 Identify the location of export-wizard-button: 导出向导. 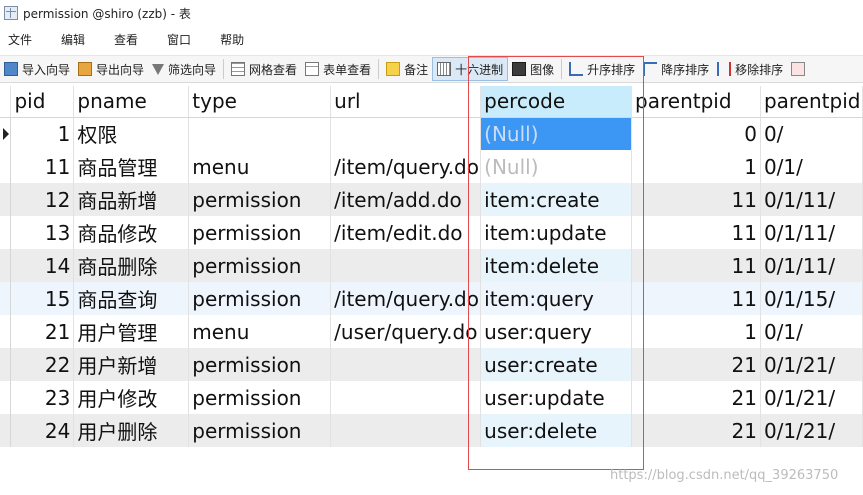
(111, 69).